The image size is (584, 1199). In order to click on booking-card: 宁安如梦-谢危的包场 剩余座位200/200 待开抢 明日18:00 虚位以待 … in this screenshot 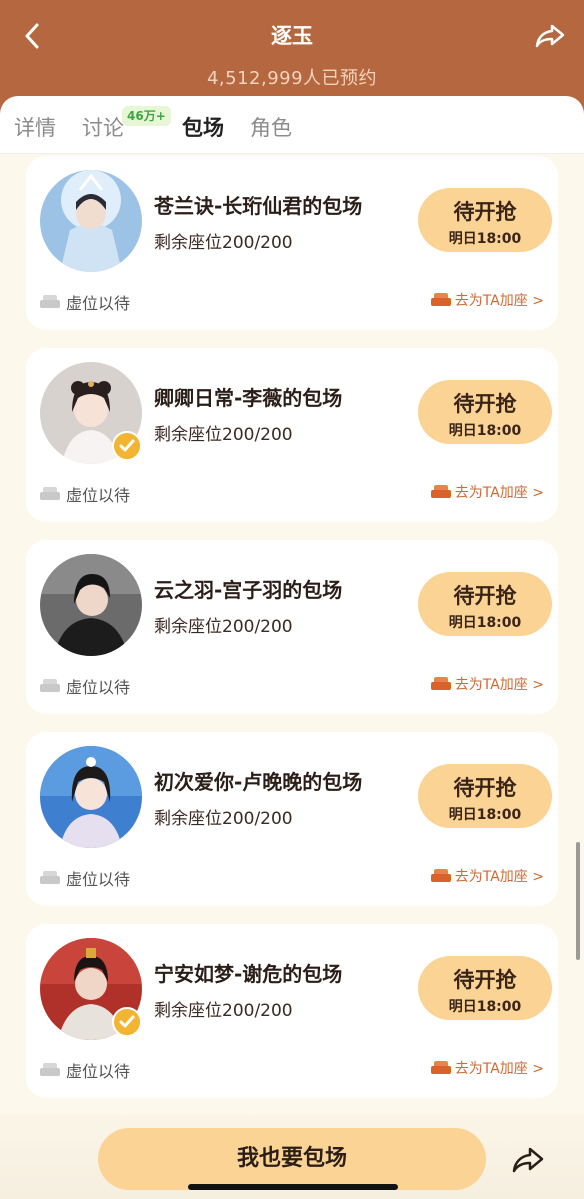, I will do `click(292, 1011)`.